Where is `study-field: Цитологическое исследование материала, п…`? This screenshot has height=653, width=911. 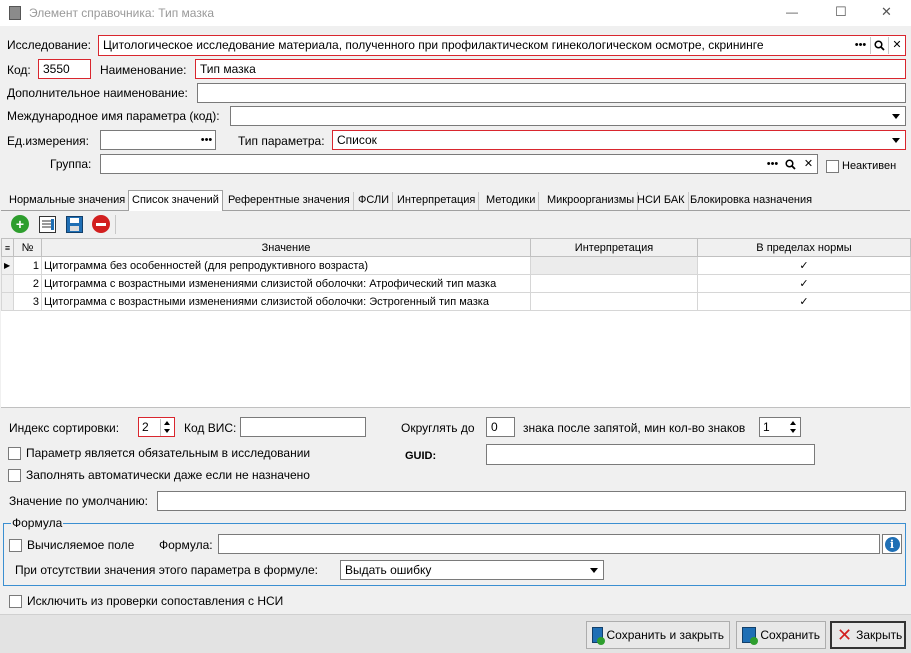
study-field: Цитологическое исследование материала, п… is located at coordinates (502, 45).